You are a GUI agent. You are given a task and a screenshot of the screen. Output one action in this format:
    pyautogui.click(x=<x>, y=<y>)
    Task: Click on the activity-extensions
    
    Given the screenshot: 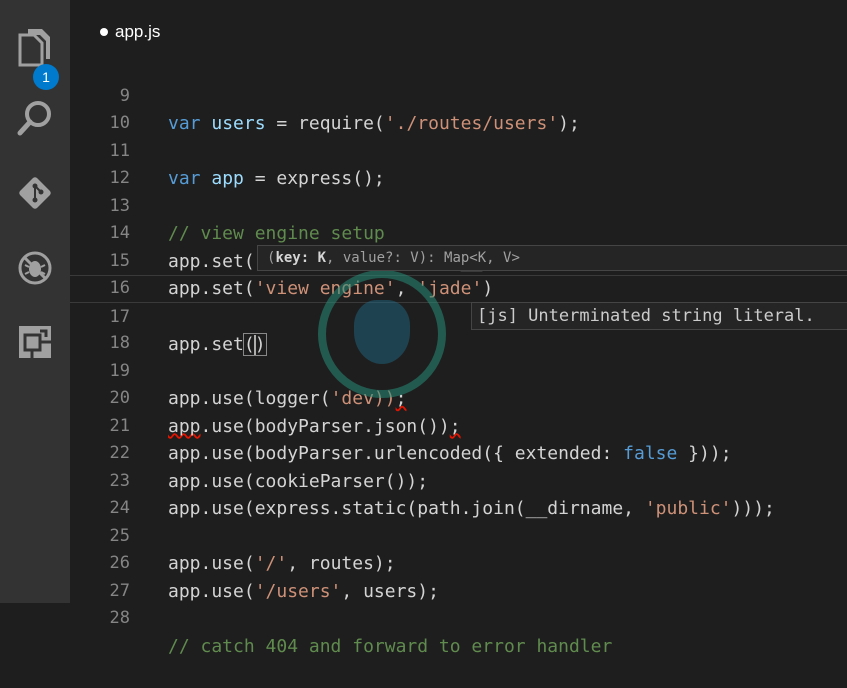 What is the action you would take?
    pyautogui.click(x=35, y=342)
    